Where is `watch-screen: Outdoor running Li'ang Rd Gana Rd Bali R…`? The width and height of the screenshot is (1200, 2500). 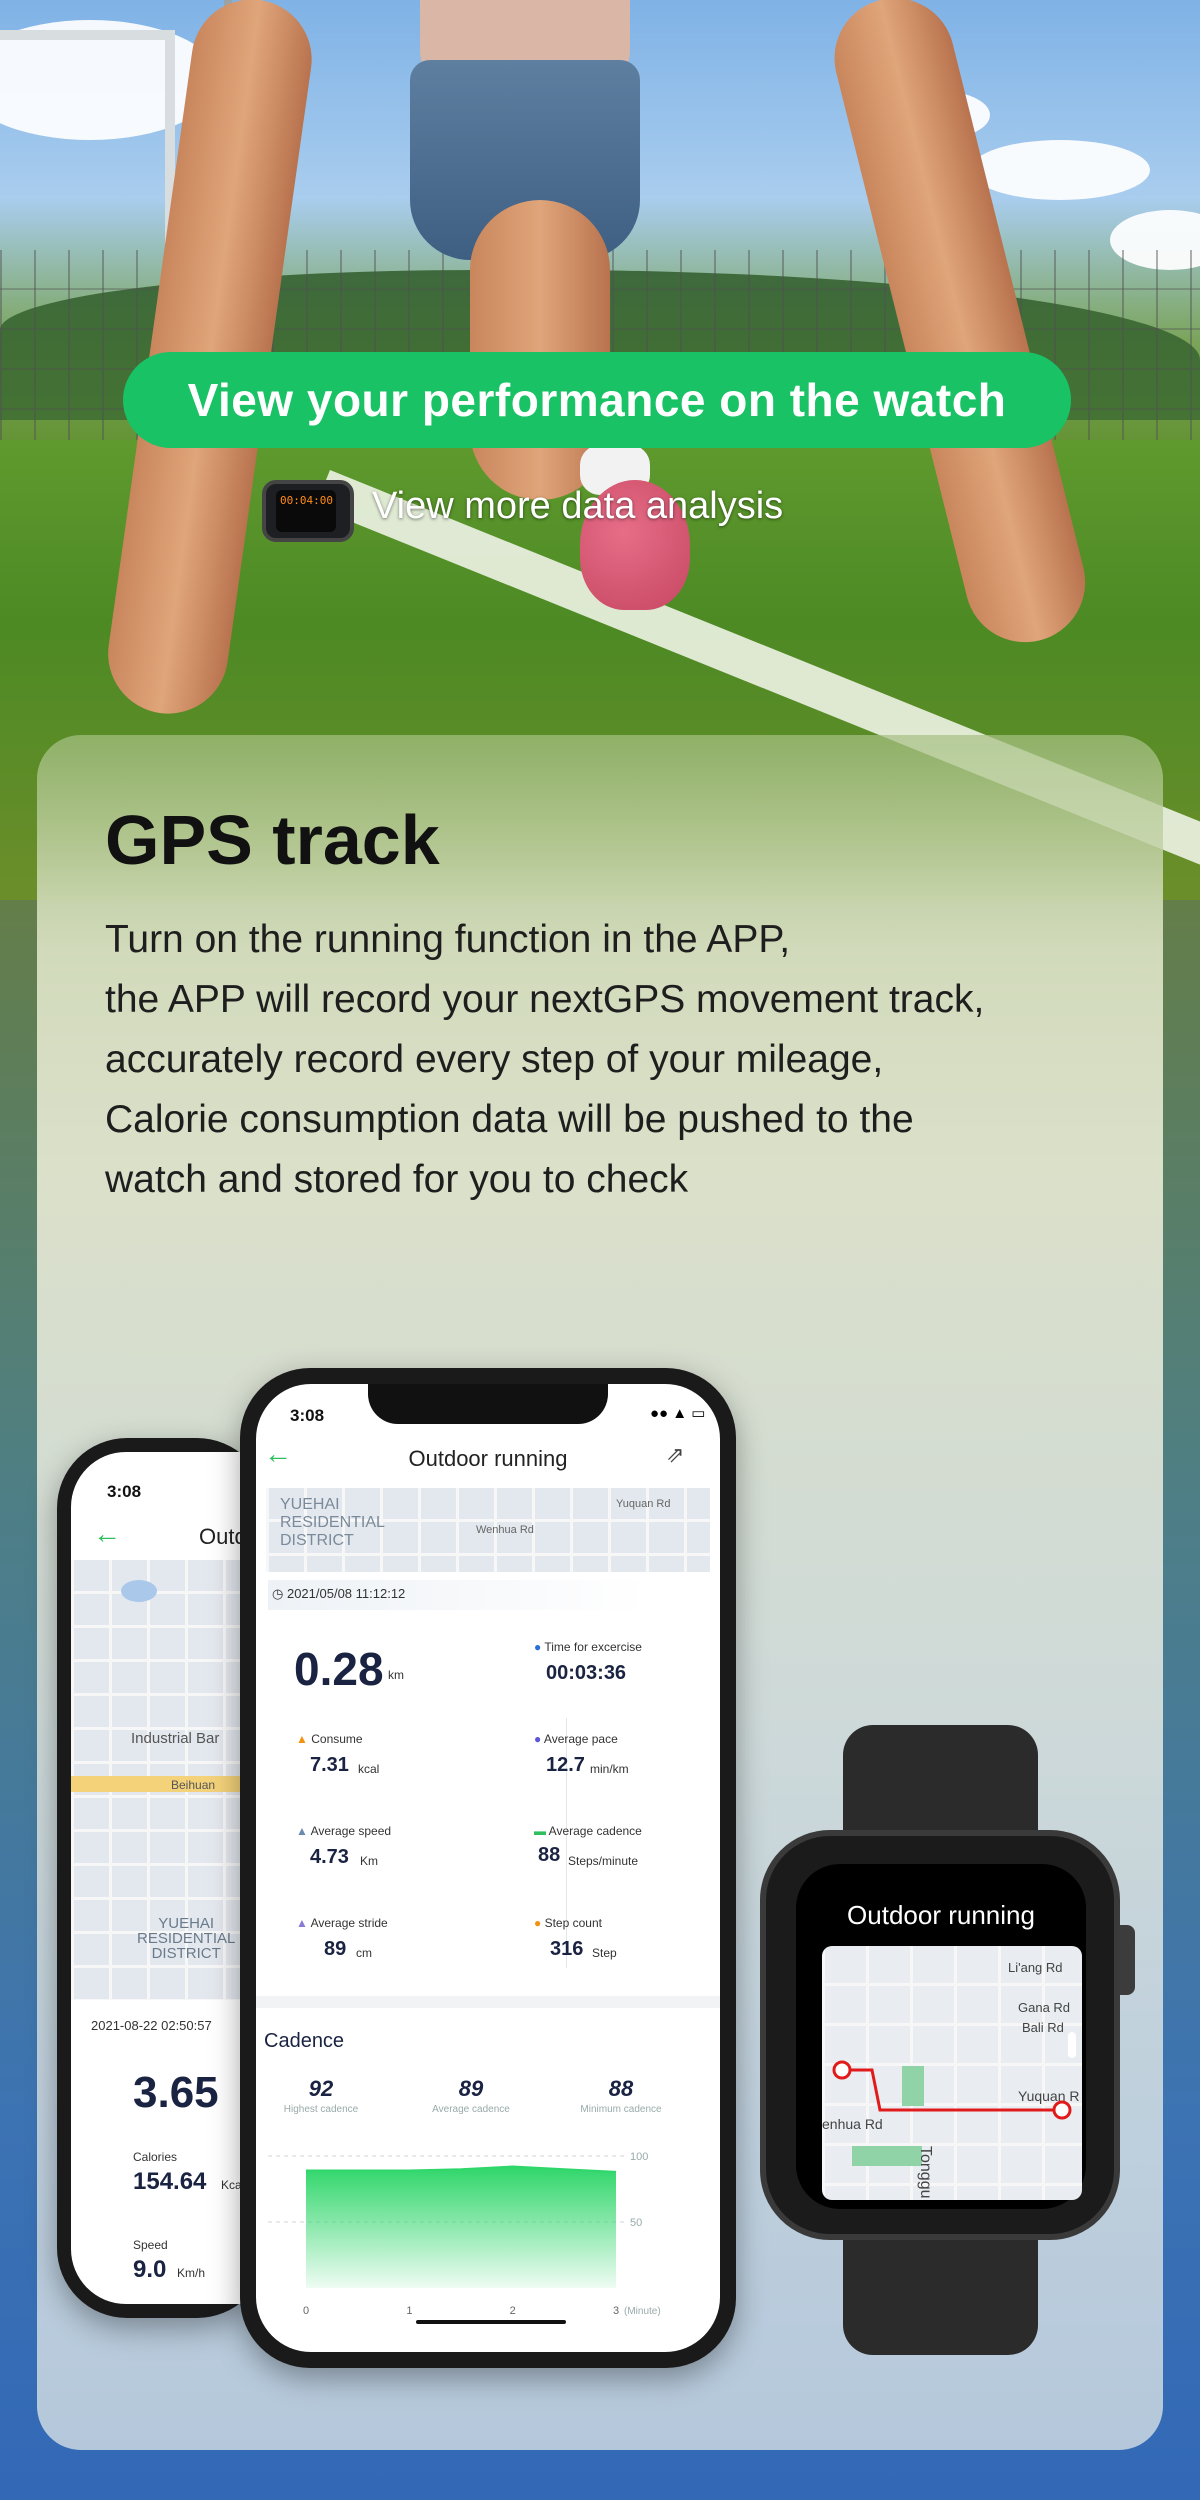
watch-screen: Outdoor running Li'ang Rd Gana Rd Bali R… is located at coordinates (941, 2036).